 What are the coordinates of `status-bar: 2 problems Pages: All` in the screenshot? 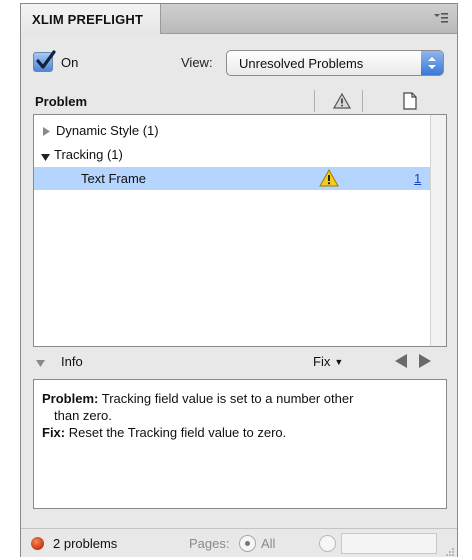 It's located at (239, 542).